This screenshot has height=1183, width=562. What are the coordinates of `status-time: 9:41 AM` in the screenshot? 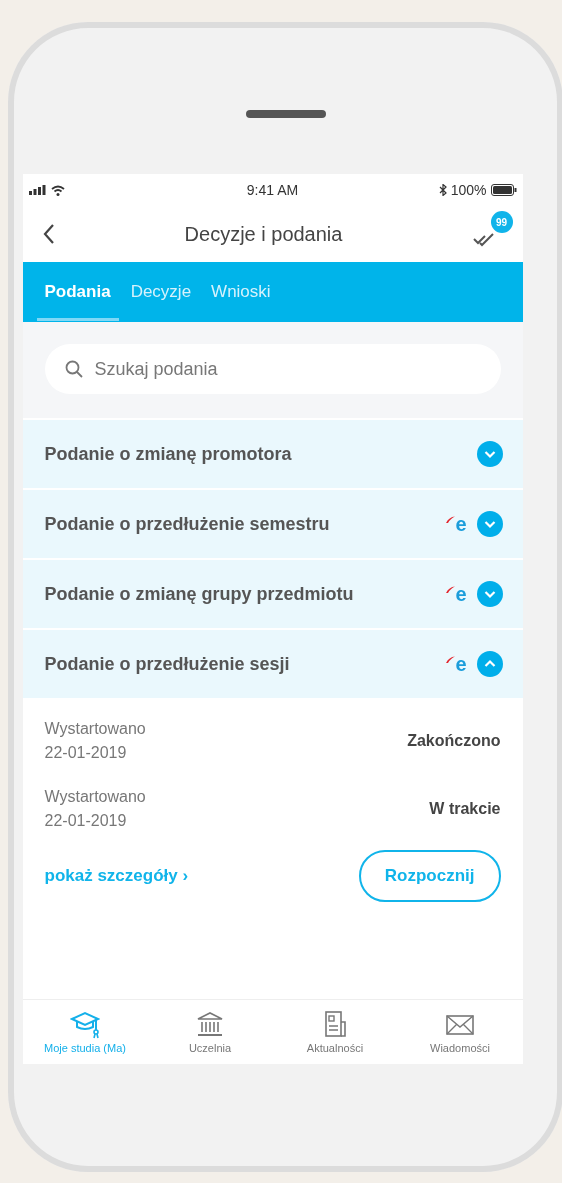 It's located at (272, 190).